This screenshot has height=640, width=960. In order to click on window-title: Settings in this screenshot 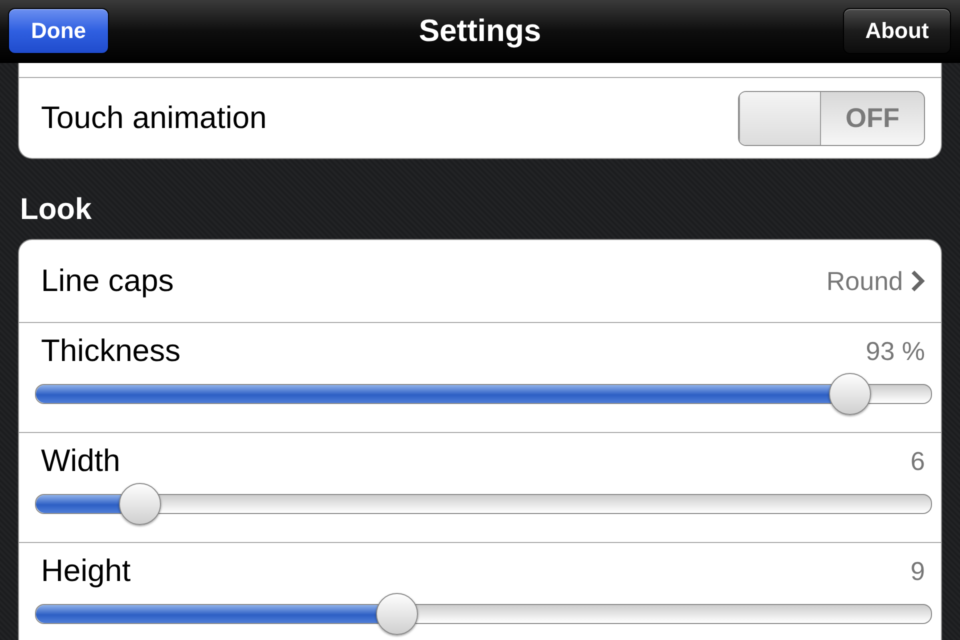, I will do `click(480, 31)`.